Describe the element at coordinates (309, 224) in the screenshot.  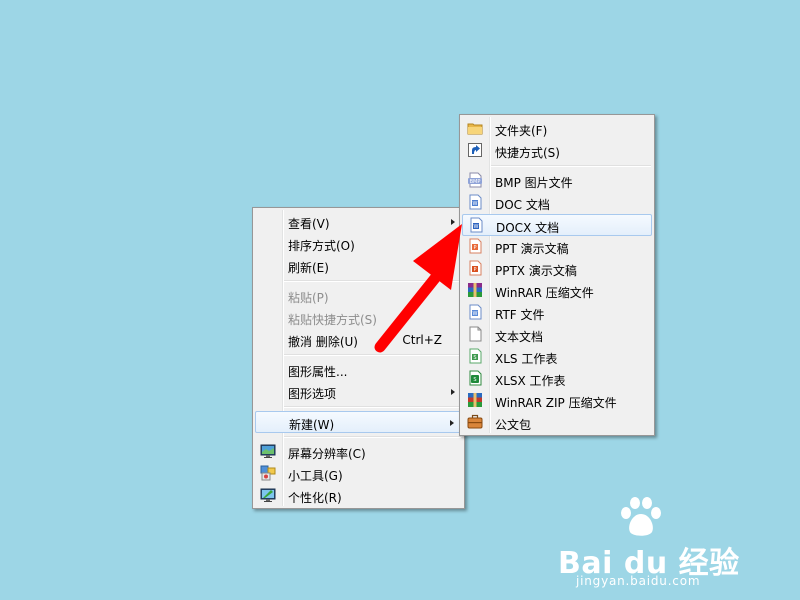
I see `menu-item-label: 查看(V)` at that location.